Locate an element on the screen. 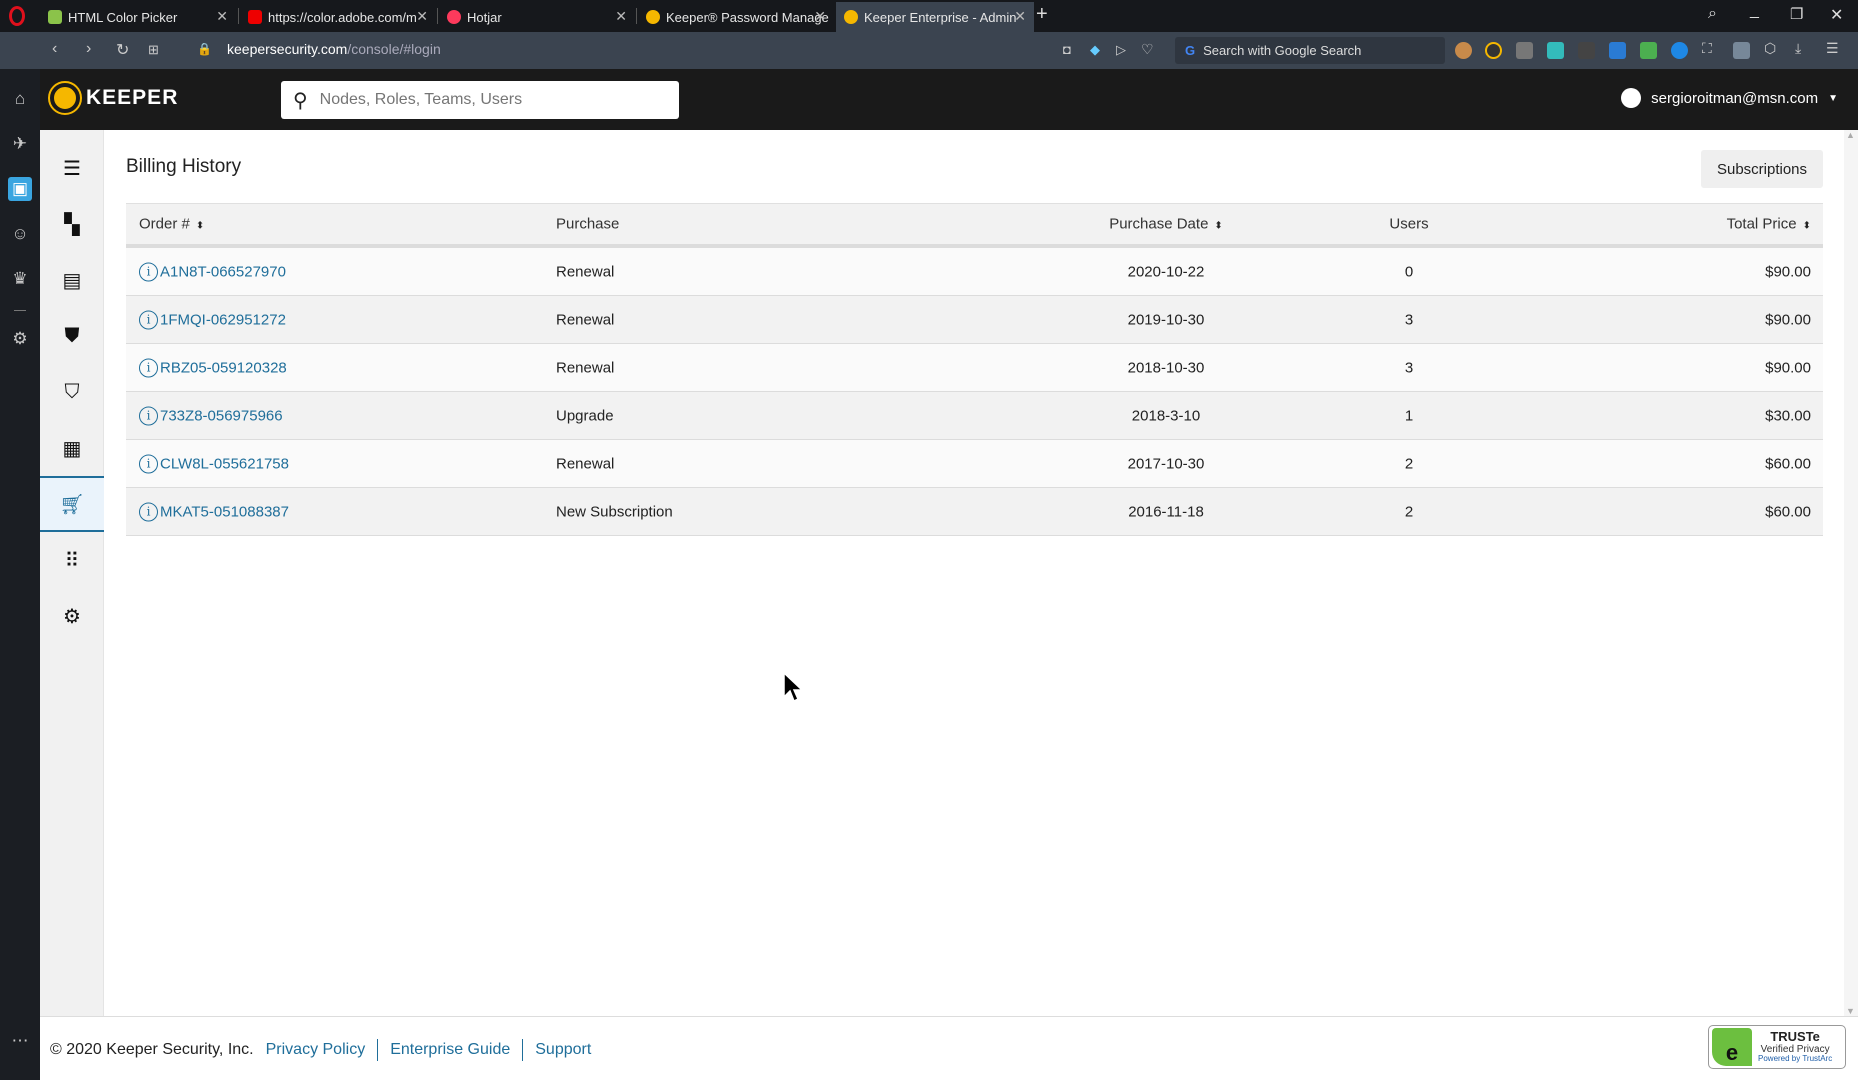 The width and height of the screenshot is (1858, 1080). tab-adobe-color: https://color.adobe.com/m ✕ is located at coordinates (338, 17).